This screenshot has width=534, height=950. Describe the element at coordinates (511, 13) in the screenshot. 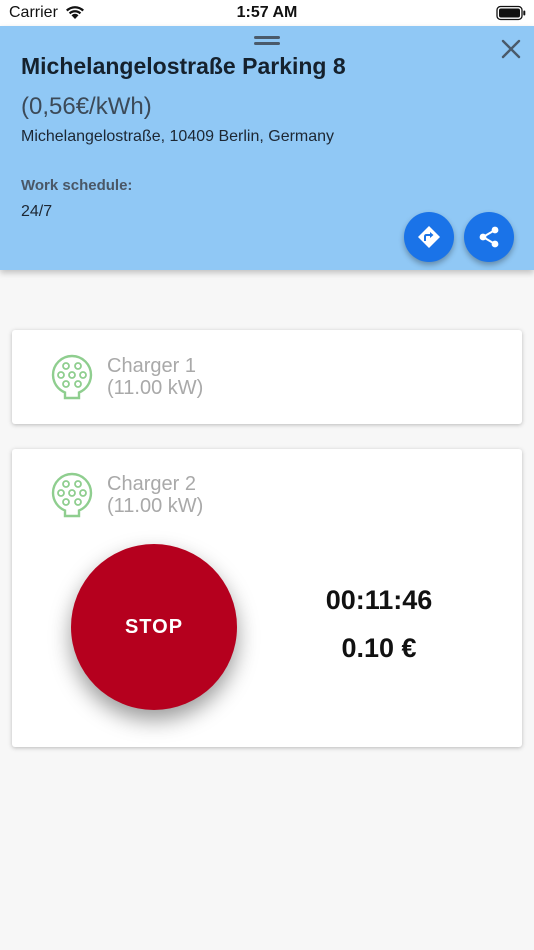

I see `battery-icon` at that location.